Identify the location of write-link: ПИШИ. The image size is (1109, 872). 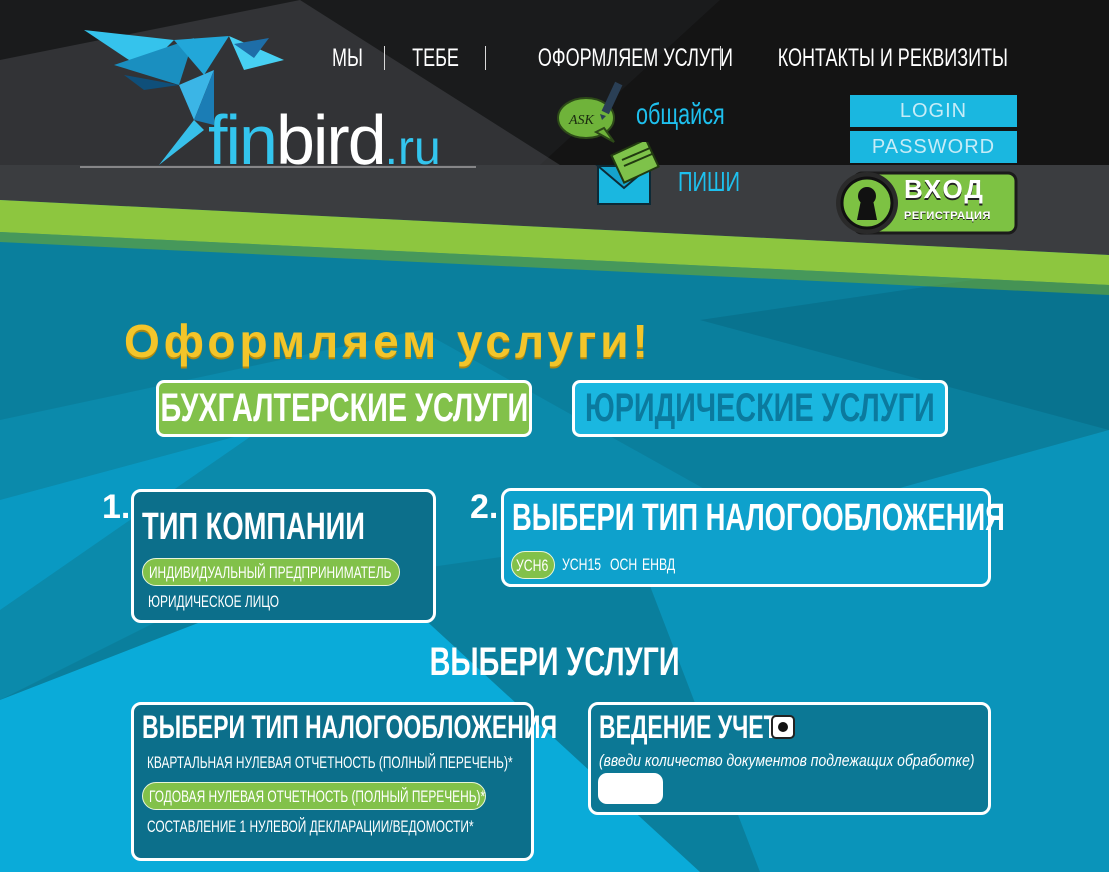
(721, 182).